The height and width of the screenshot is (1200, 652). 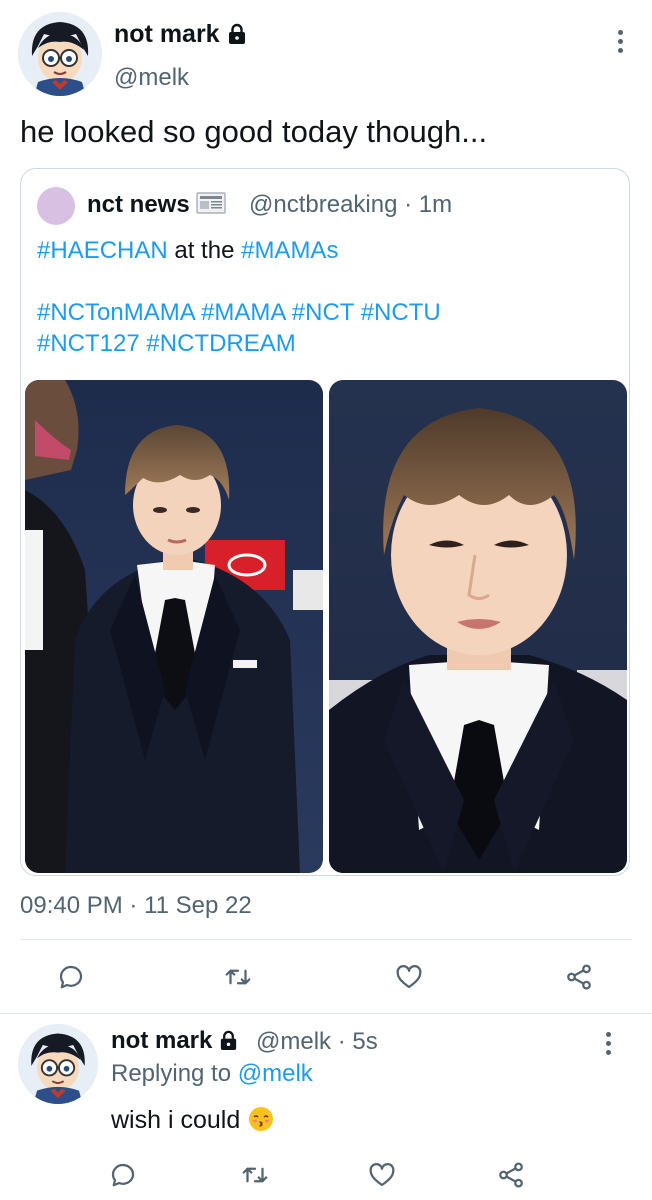 What do you see at coordinates (323, 312) in the screenshot?
I see `hashtag-link: #NCT` at bounding box center [323, 312].